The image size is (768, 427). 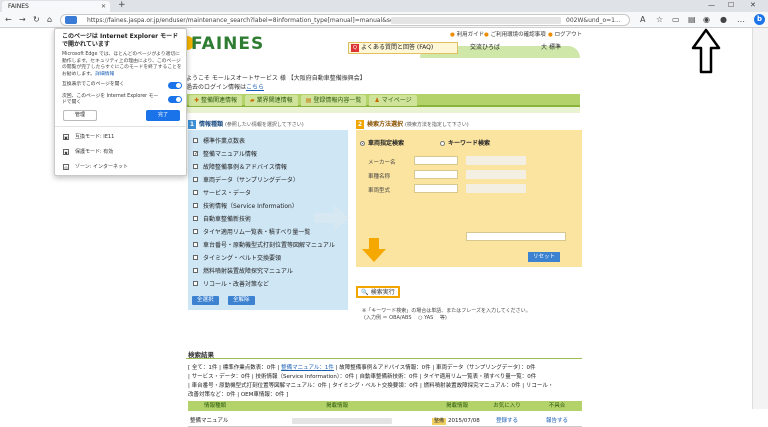 What do you see at coordinates (175, 85) in the screenshot?
I see `compat-view-toggle` at bounding box center [175, 85].